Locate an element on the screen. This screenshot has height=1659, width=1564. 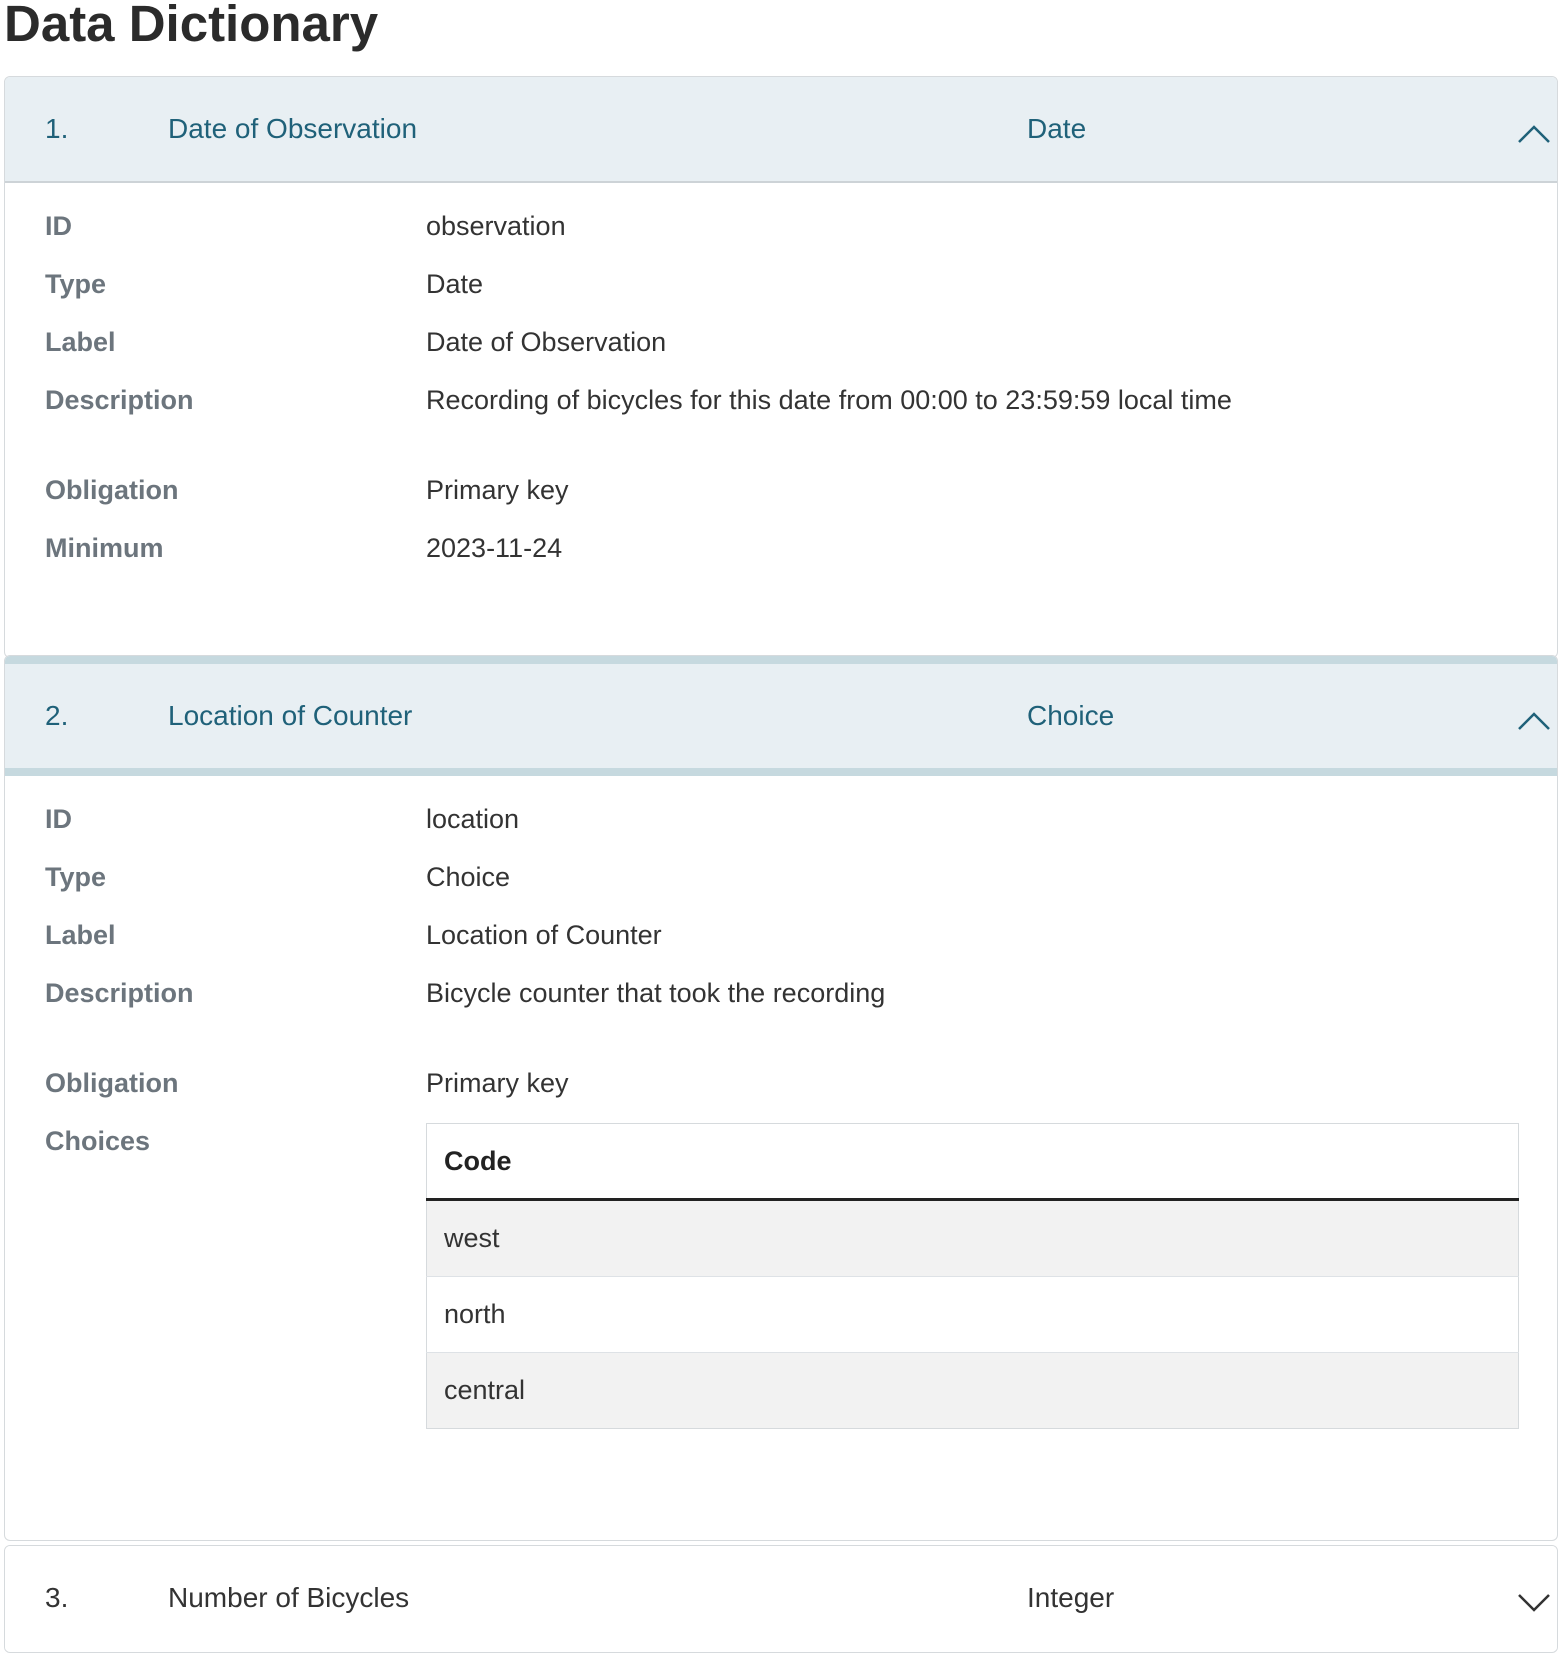
field-type: Integer is located at coordinates (1071, 1597).